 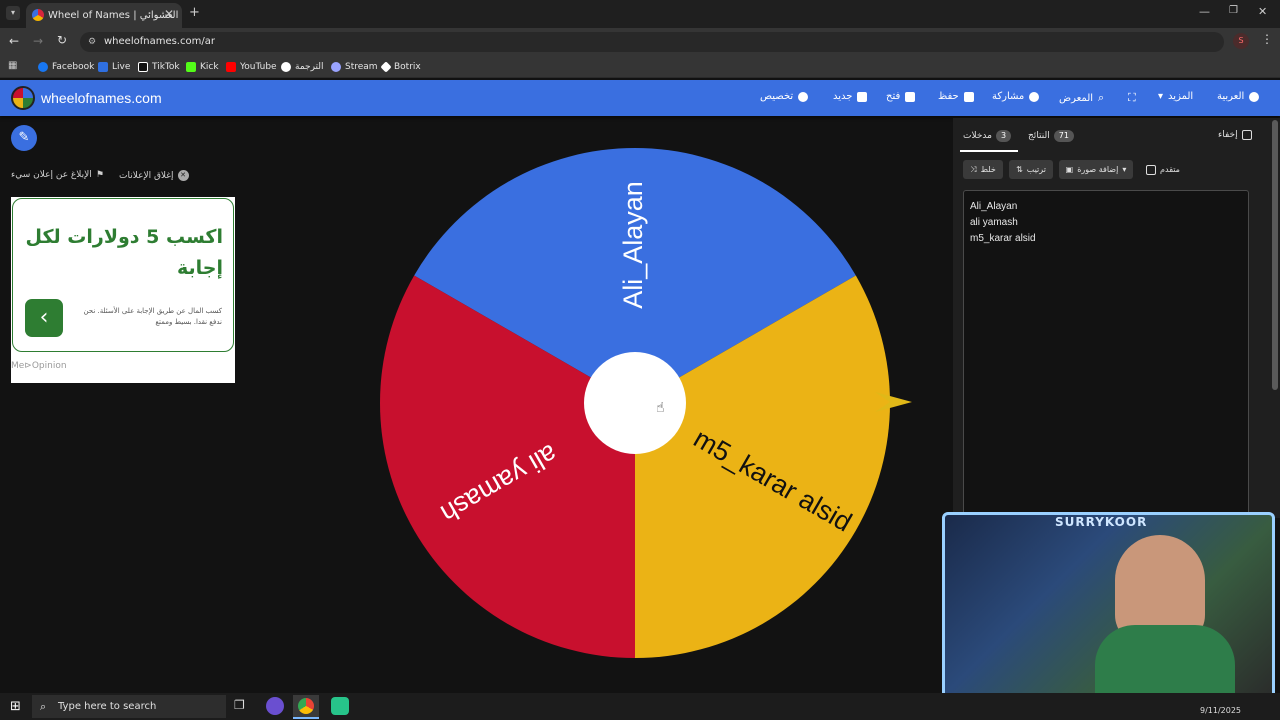 I want to click on shuffle-button: ⤨ خلط, so click(x=983, y=169).